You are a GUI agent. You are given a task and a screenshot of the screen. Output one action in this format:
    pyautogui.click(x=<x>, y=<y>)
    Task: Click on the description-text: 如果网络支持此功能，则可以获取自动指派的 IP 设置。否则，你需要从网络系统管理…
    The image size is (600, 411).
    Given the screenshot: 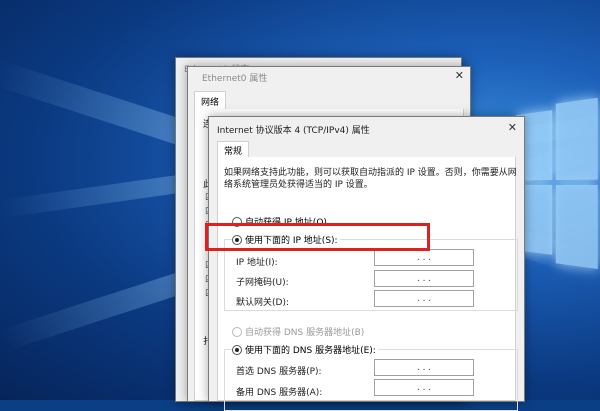 What is the action you would take?
    pyautogui.click(x=370, y=179)
    